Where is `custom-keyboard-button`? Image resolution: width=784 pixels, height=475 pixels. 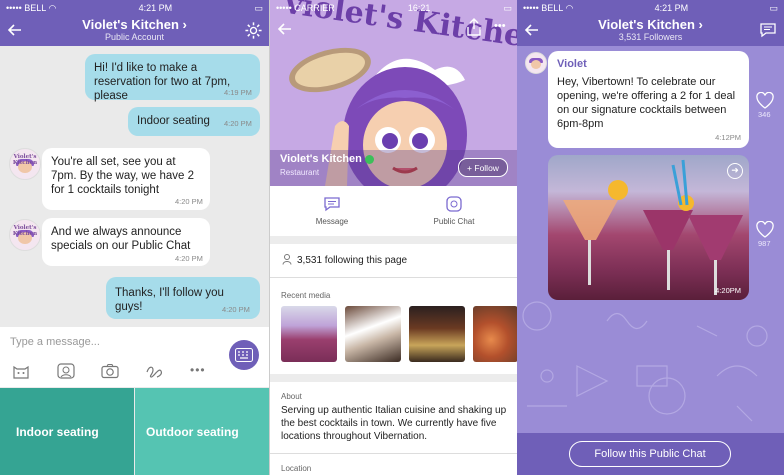
custom-keyboard-button is located at coordinates (244, 355).